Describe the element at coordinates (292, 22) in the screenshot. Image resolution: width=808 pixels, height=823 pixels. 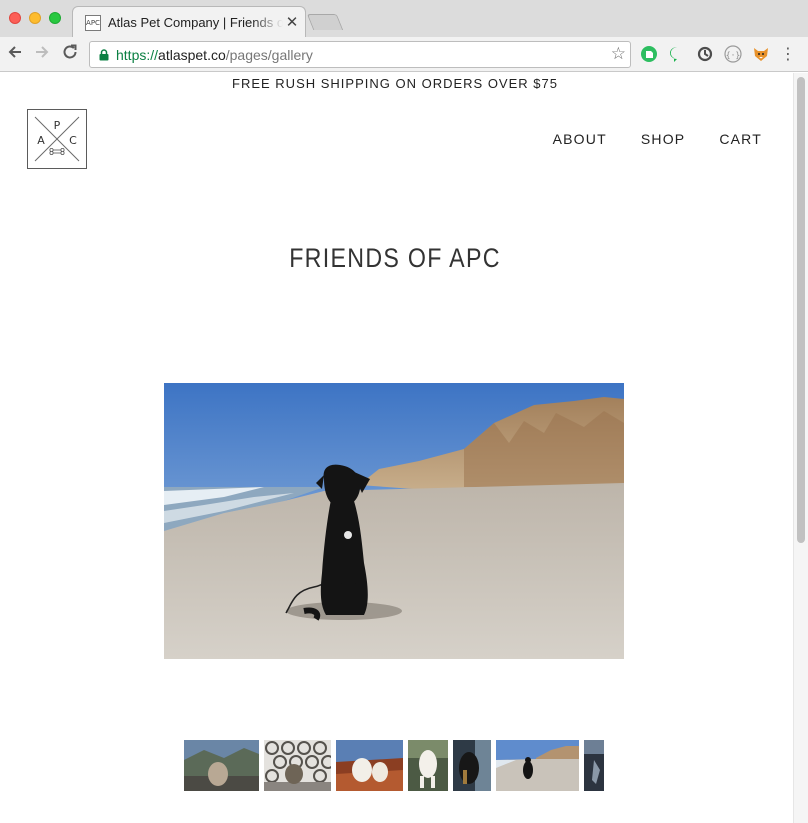
I see `tab-close-icon: ✕` at that location.